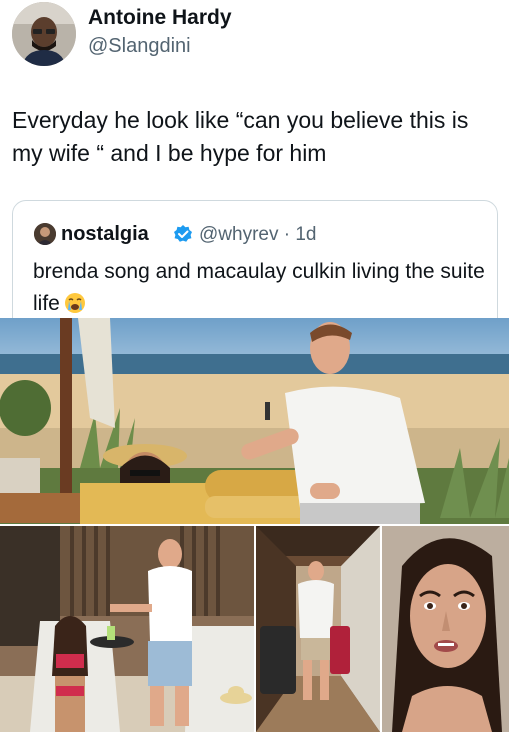 The height and width of the screenshot is (732, 509). Describe the element at coordinates (258, 235) in the screenshot. I see `quoted-handle-time: @whyrev · 1d` at that location.